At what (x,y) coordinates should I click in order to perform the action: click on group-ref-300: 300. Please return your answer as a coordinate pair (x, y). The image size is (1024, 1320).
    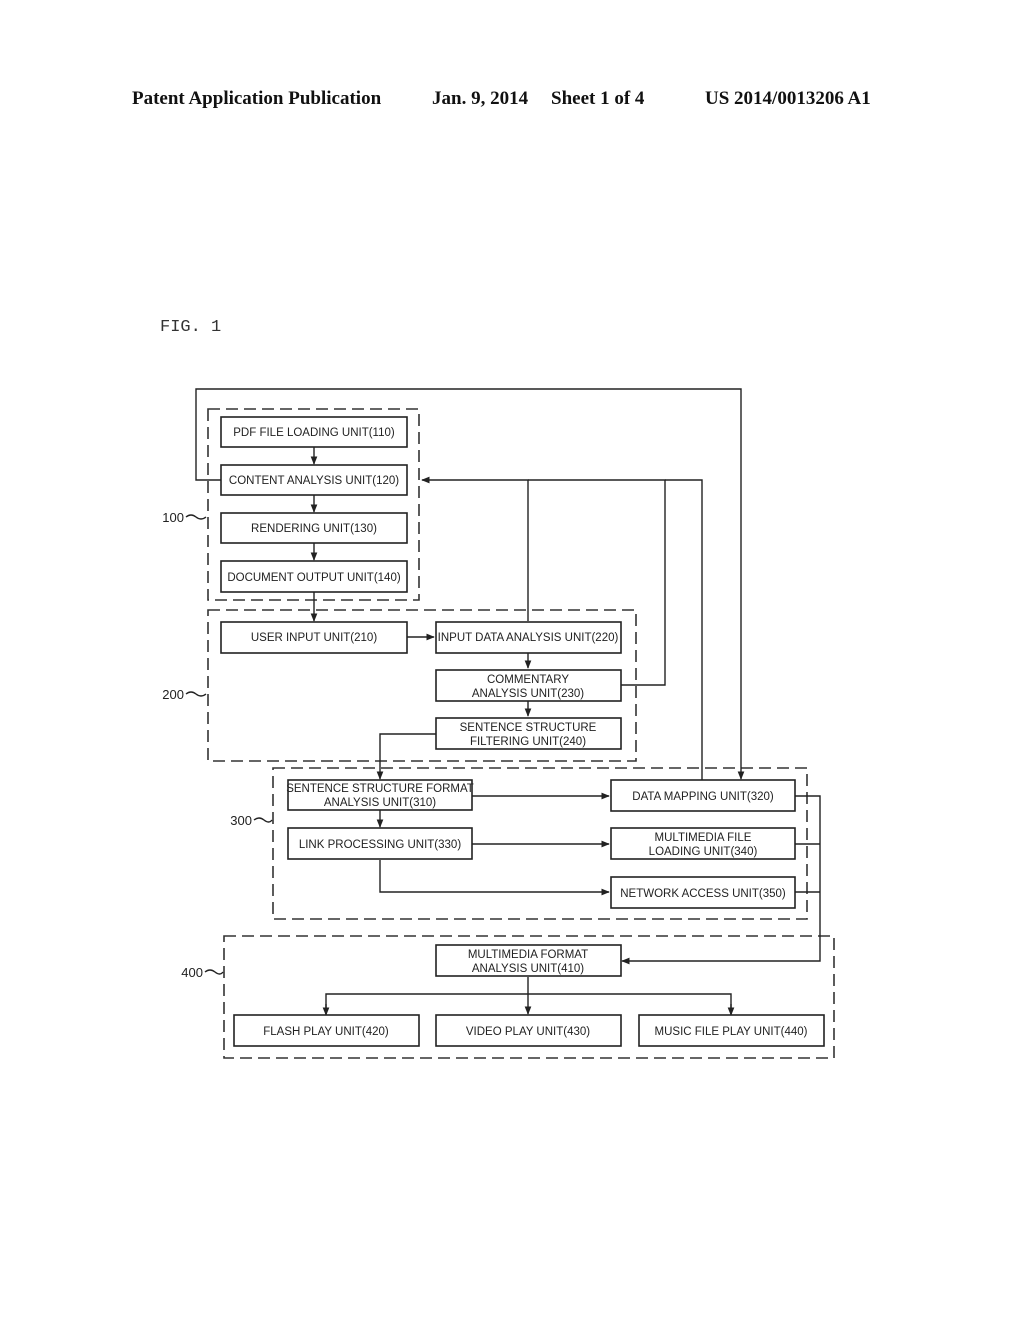
    Looking at the image, I should click on (251, 820).